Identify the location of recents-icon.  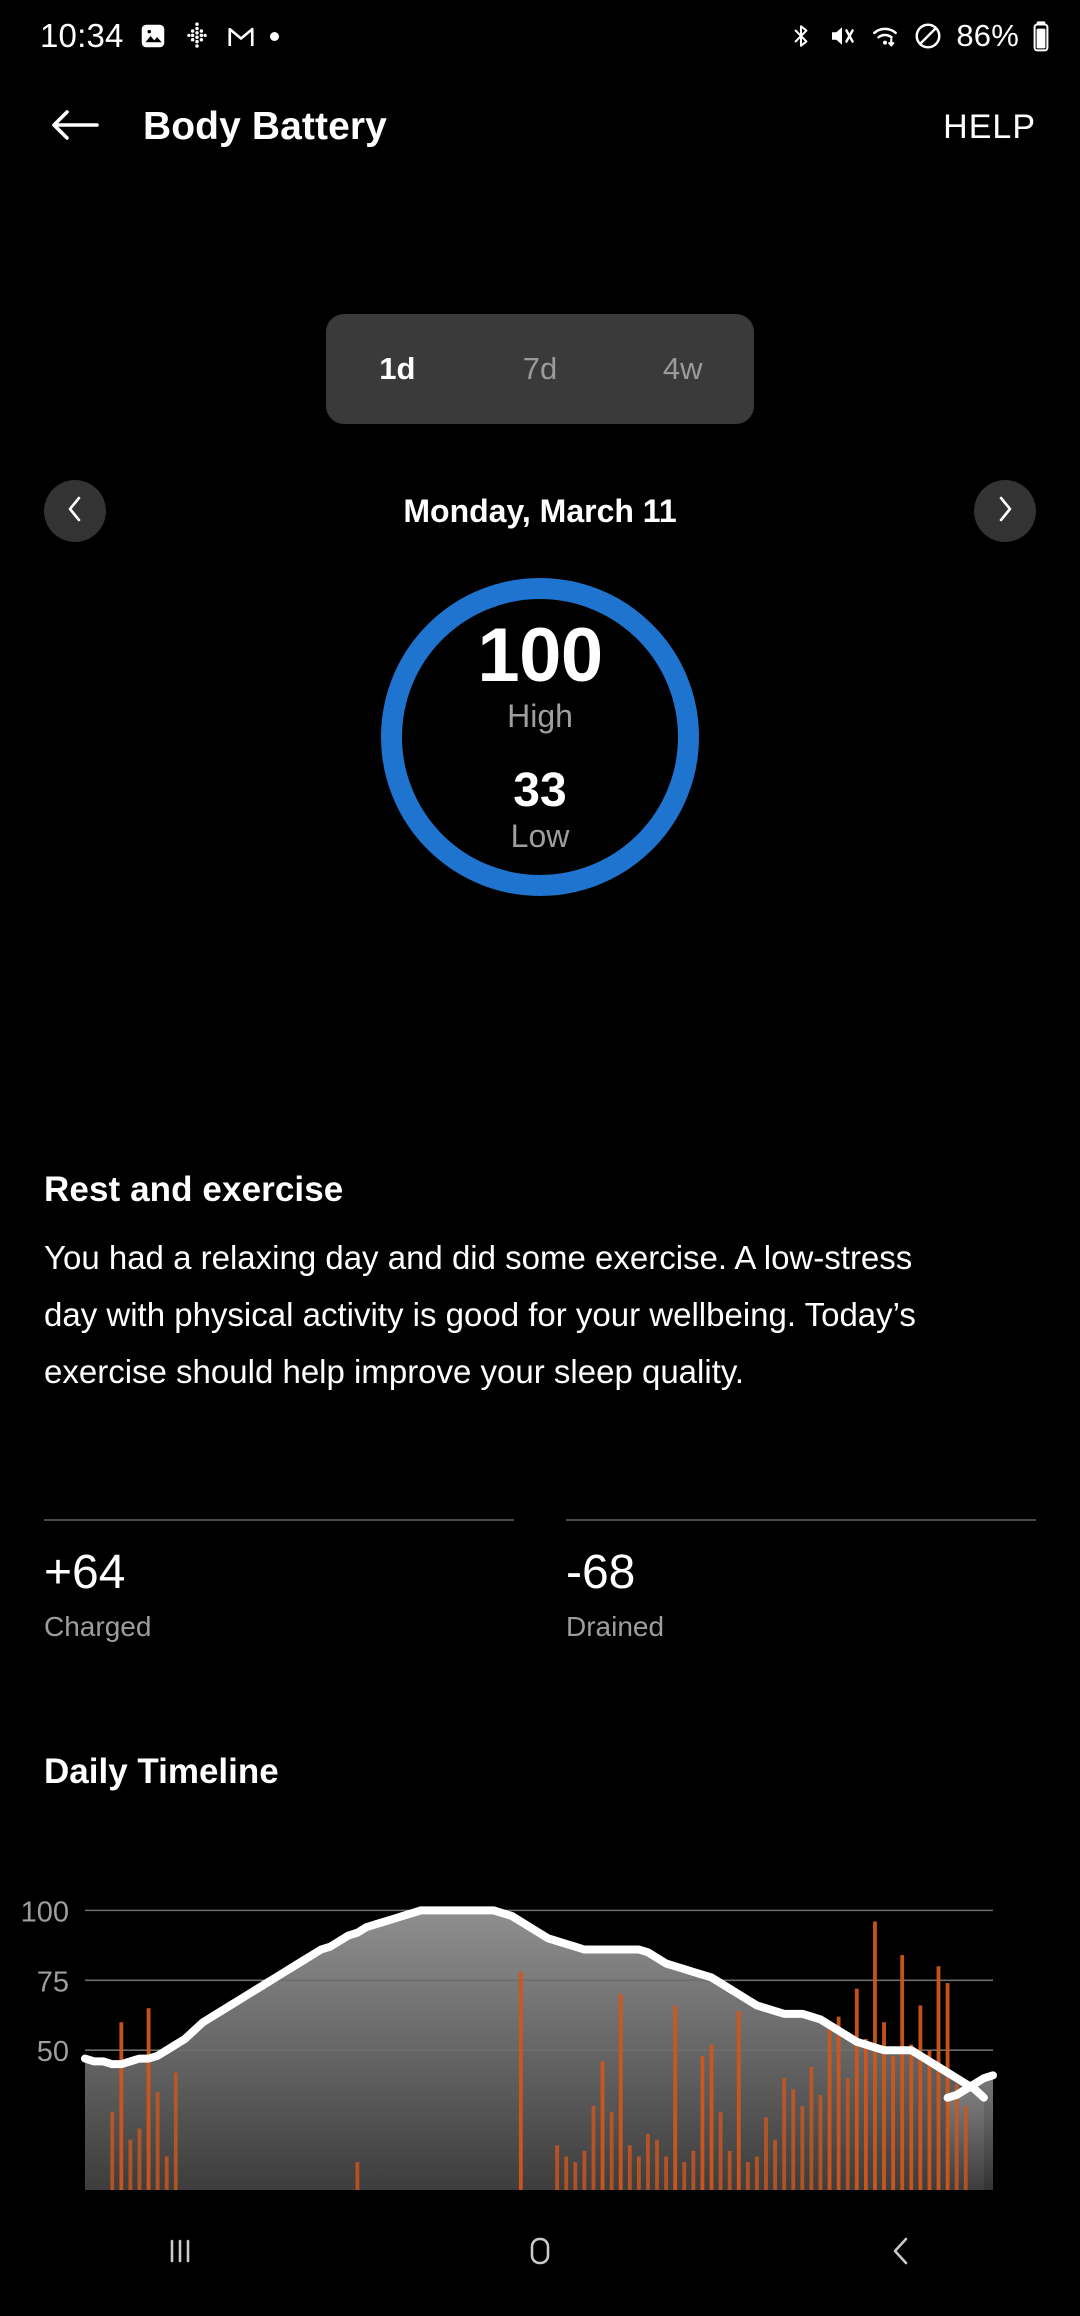
(180, 2253).